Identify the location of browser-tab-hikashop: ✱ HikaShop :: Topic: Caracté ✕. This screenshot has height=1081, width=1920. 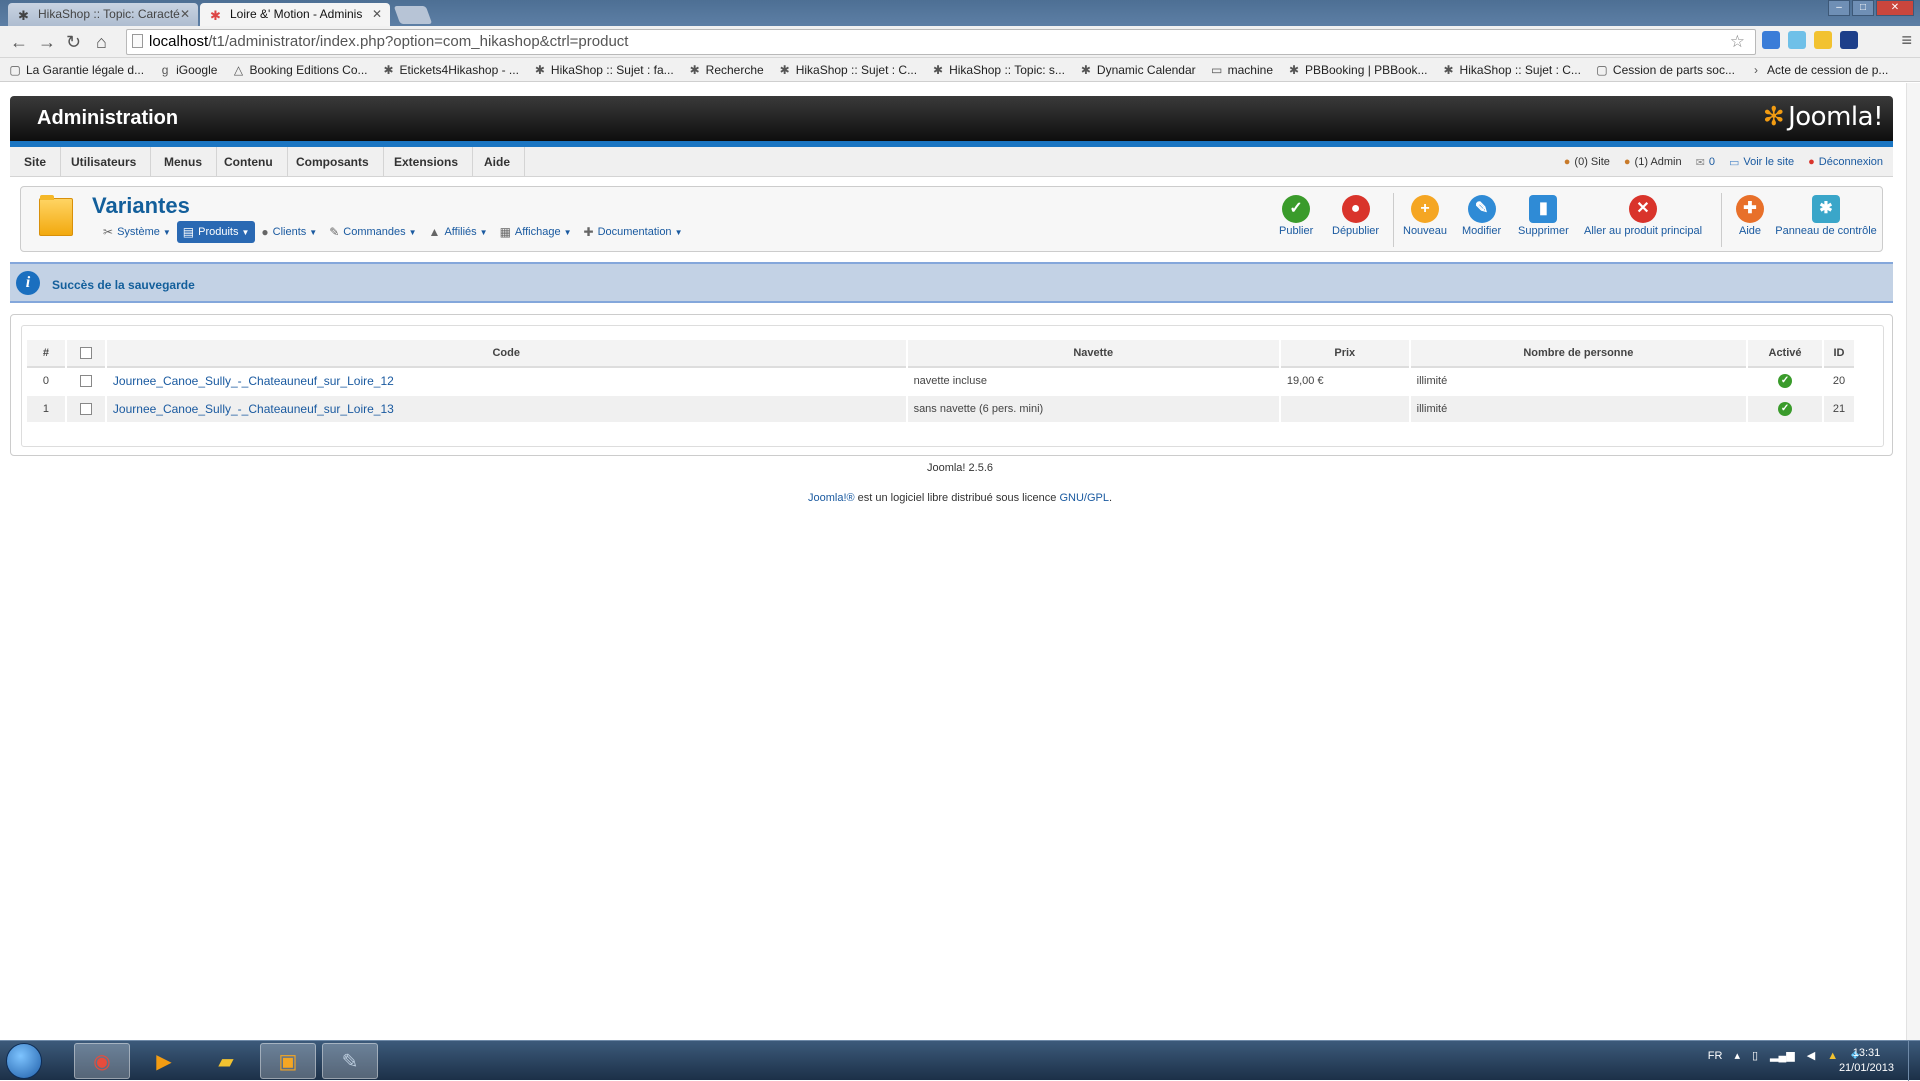
(103, 14).